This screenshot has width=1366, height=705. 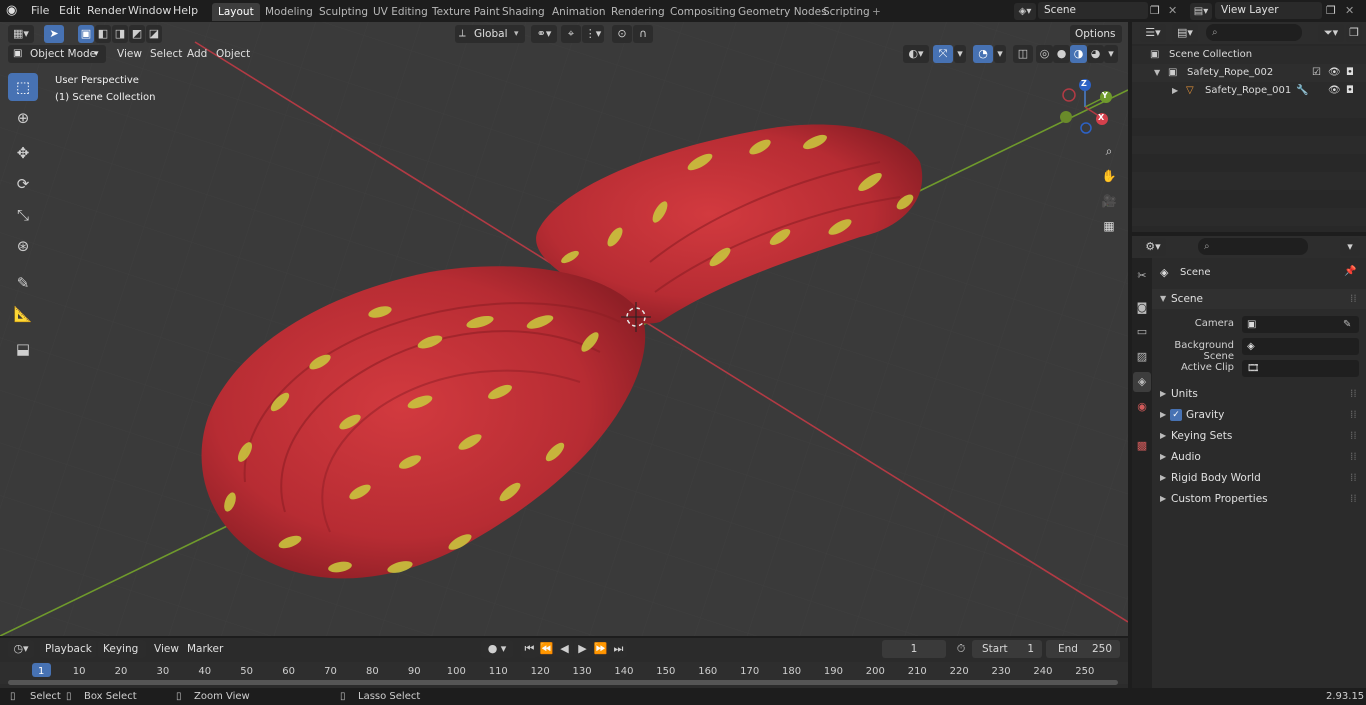 I want to click on properties-options-icon: ▾, so click(x=1350, y=247).